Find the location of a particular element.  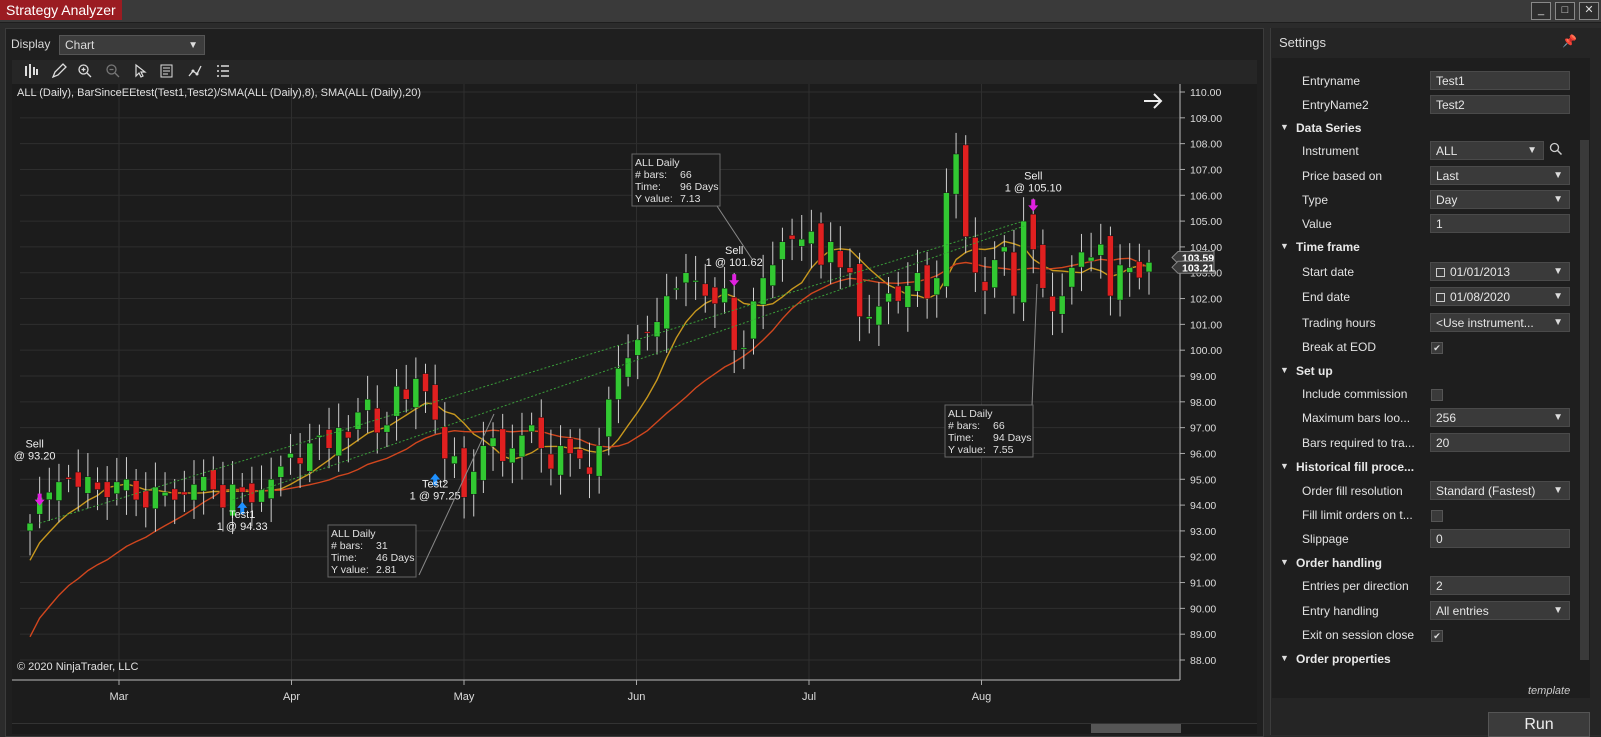

category-order-properties: Order properties is located at coordinates (1343, 659).